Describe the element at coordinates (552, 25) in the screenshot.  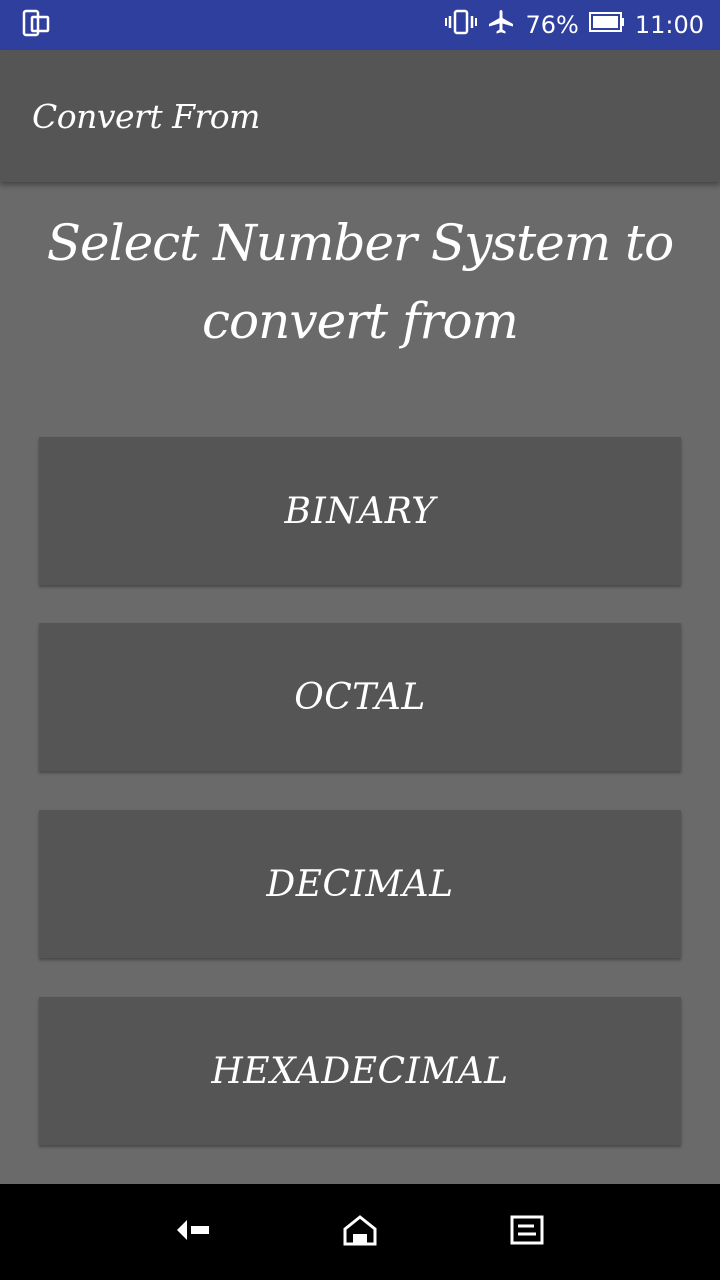
I see `battery-percent: 76%` at that location.